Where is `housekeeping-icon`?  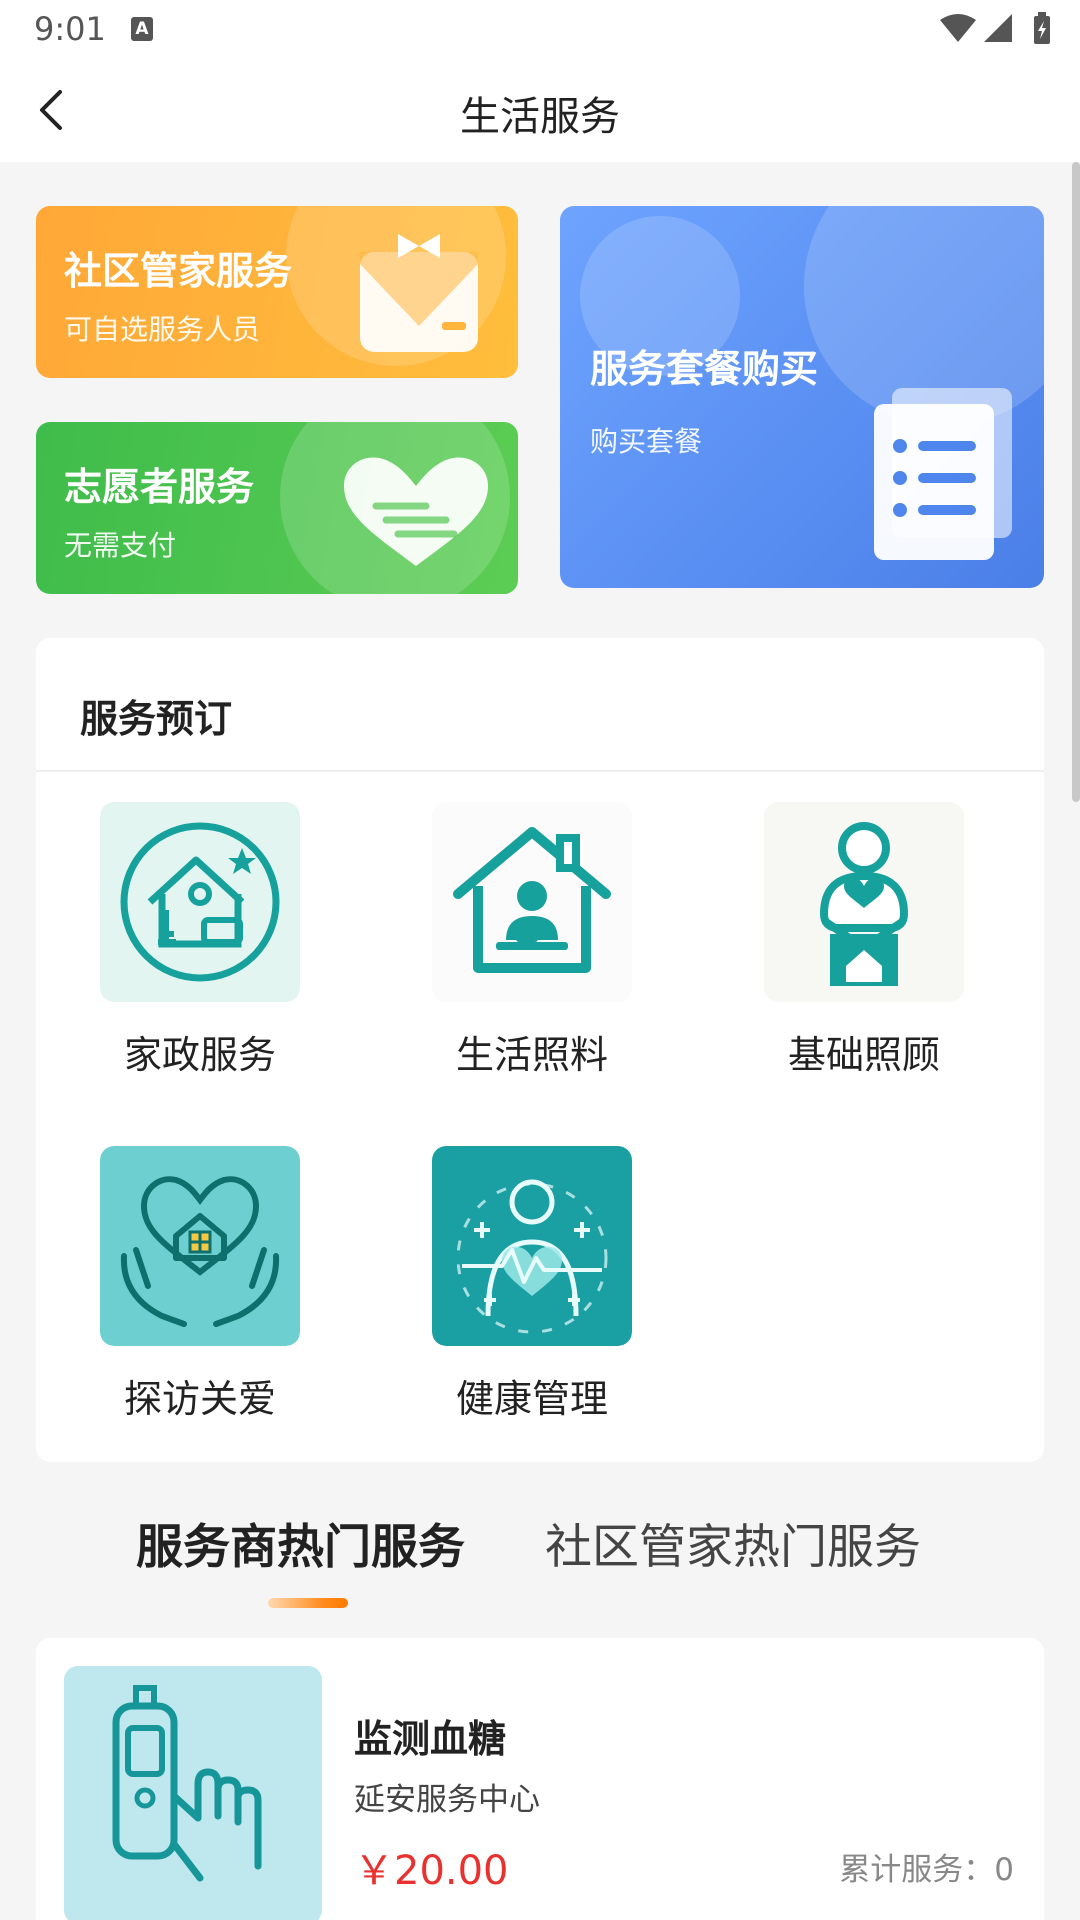
housekeeping-icon is located at coordinates (200, 902).